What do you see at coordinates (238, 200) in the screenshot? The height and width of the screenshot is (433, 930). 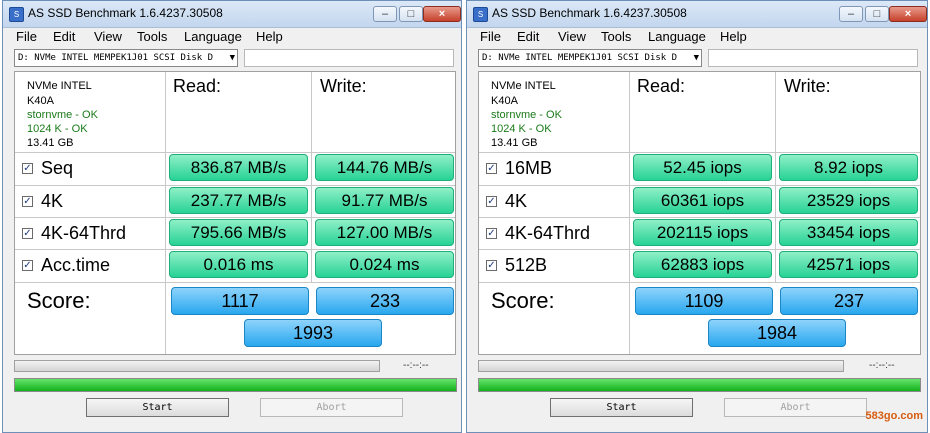 I see `read-result-4k: 237.77 MB/s` at bounding box center [238, 200].